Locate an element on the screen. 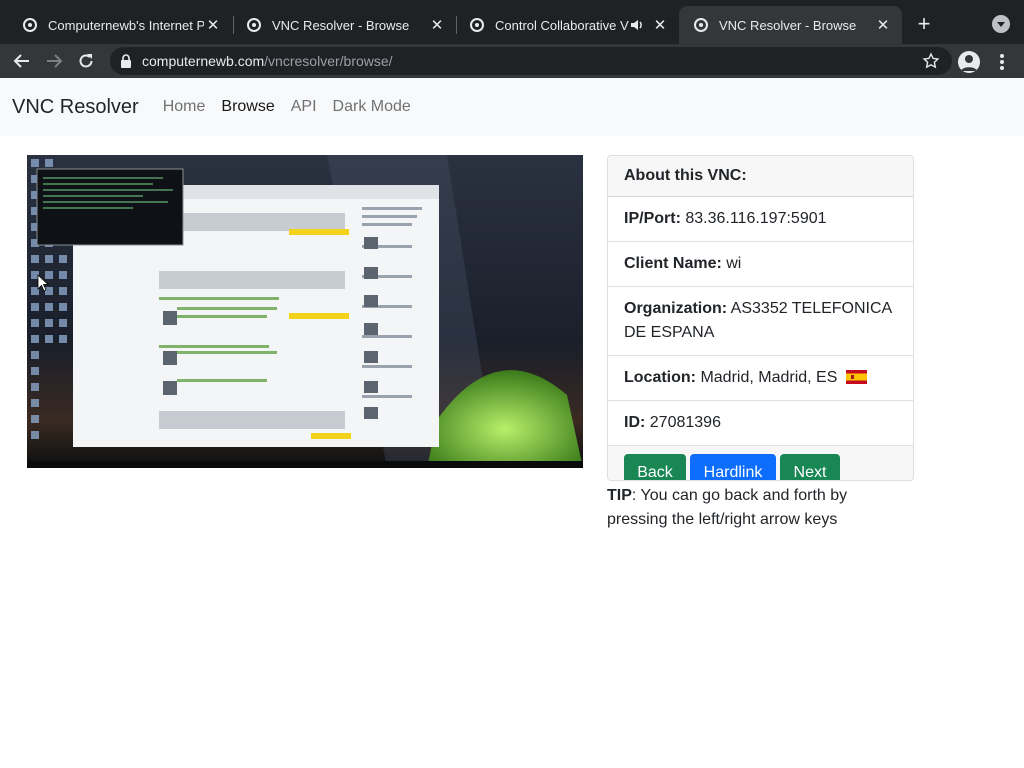 The image size is (1024, 768). url-text: computernewb.com/vncresolver/browse/ is located at coordinates (267, 61).